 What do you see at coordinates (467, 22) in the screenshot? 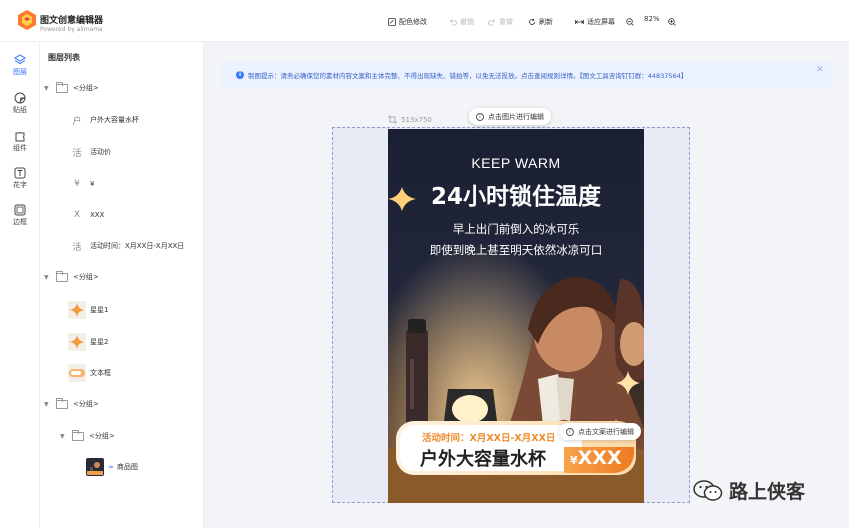
I see `undo-label: 撤销` at bounding box center [467, 22].